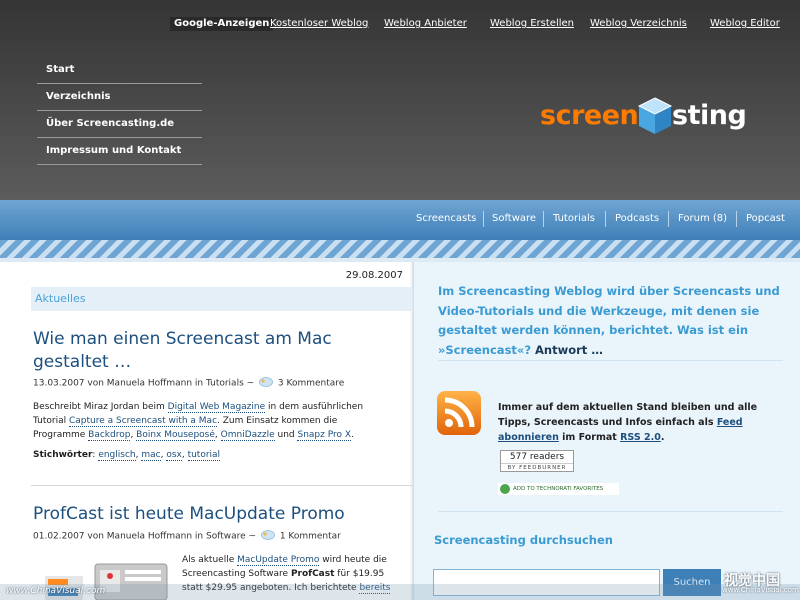 The image size is (800, 600). What do you see at coordinates (221, 485) in the screenshot?
I see `post-divider` at bounding box center [221, 485].